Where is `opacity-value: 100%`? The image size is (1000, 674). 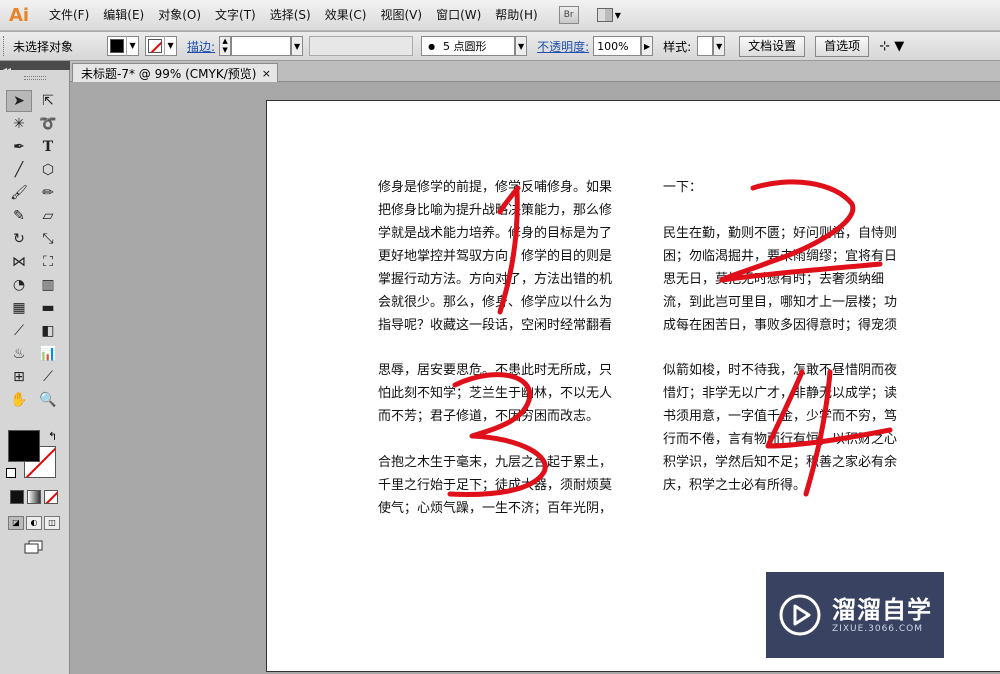 opacity-value: 100% is located at coordinates (613, 46).